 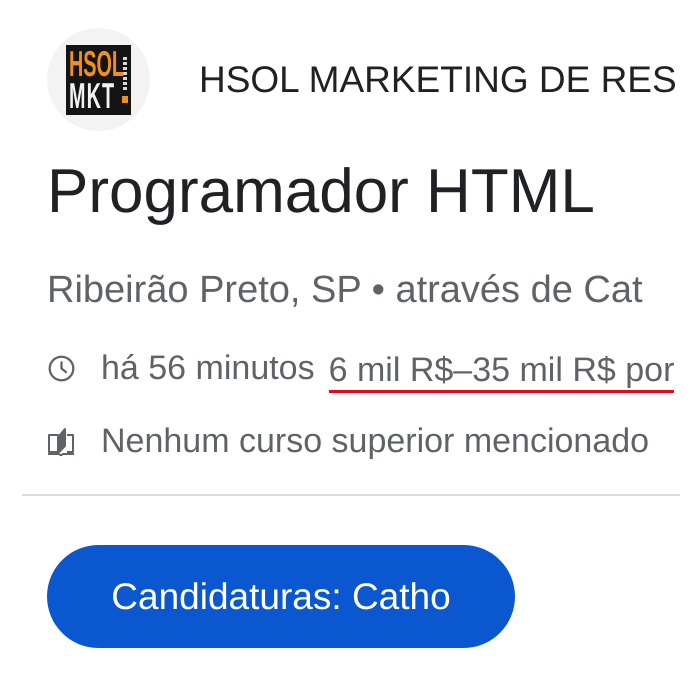 What do you see at coordinates (61, 368) in the screenshot?
I see `clock-icon` at bounding box center [61, 368].